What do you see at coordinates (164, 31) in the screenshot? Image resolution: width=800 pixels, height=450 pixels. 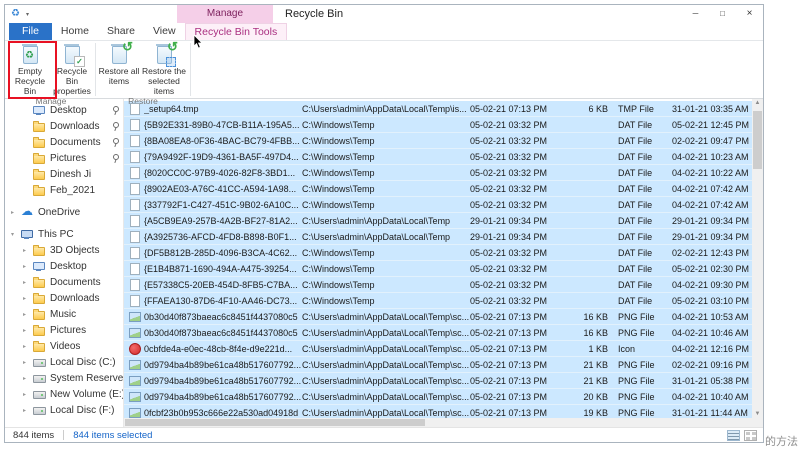 I see `tab-view: View` at bounding box center [164, 31].